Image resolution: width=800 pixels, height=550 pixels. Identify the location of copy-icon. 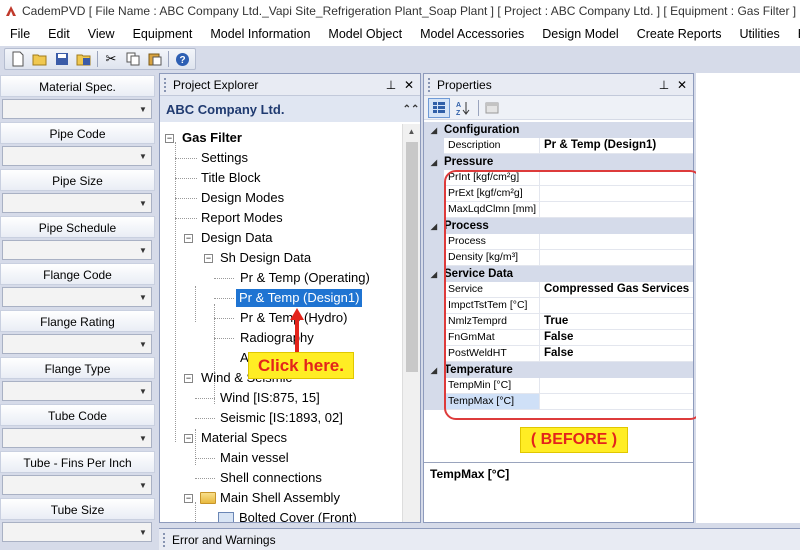
(133, 59).